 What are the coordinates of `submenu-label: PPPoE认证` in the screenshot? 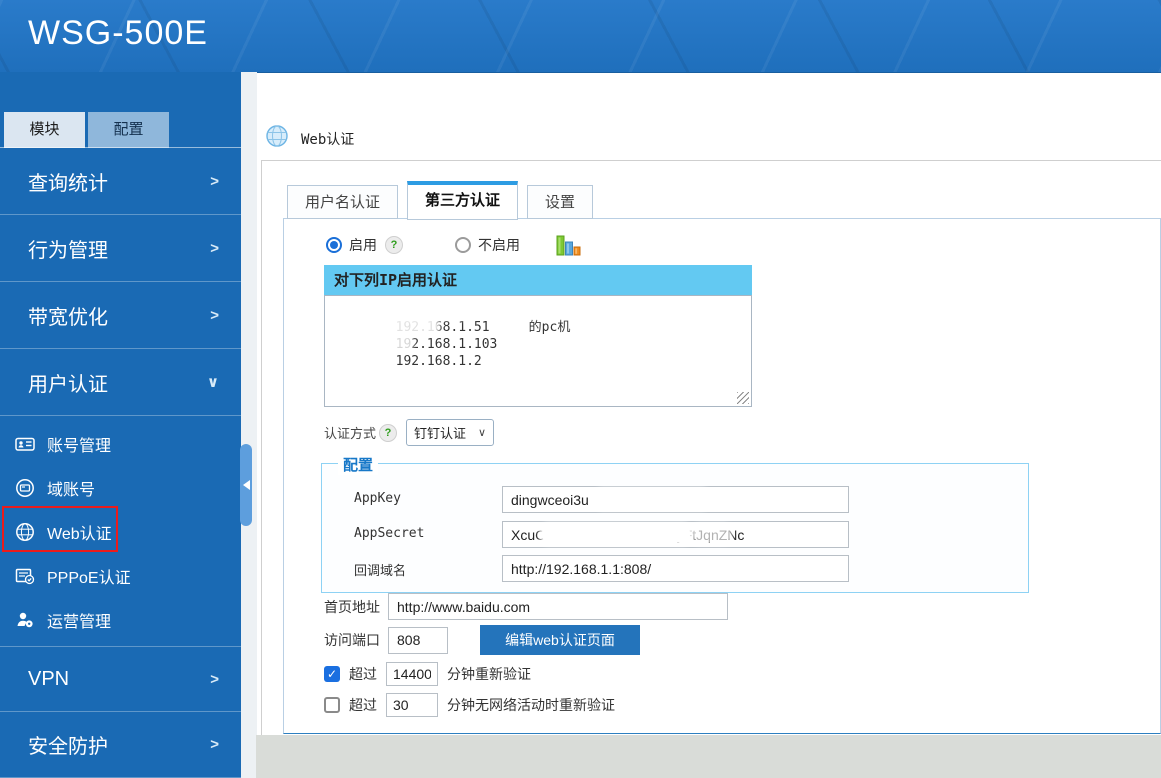 It's located at (89, 578).